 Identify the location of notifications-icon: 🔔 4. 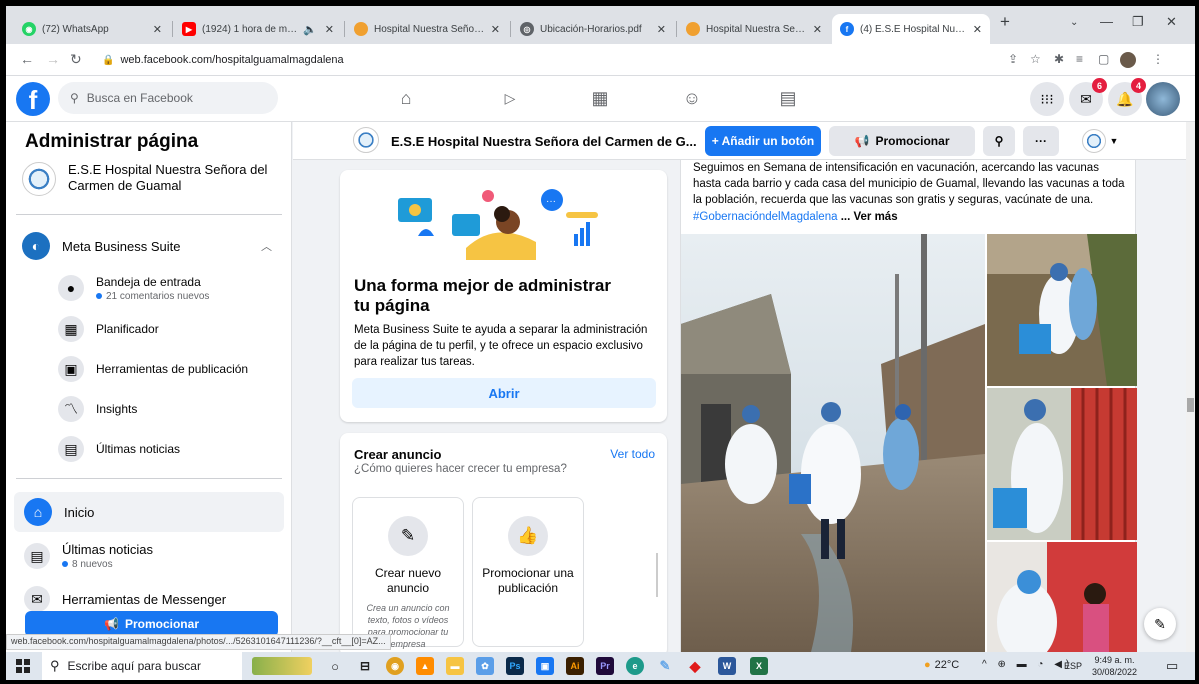
(1127, 97).